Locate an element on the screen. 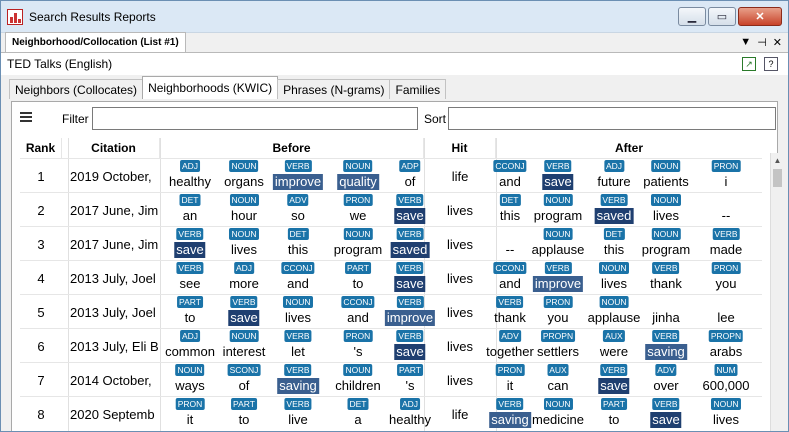  context-token: ADJ healthy is located at coordinates (190, 176).